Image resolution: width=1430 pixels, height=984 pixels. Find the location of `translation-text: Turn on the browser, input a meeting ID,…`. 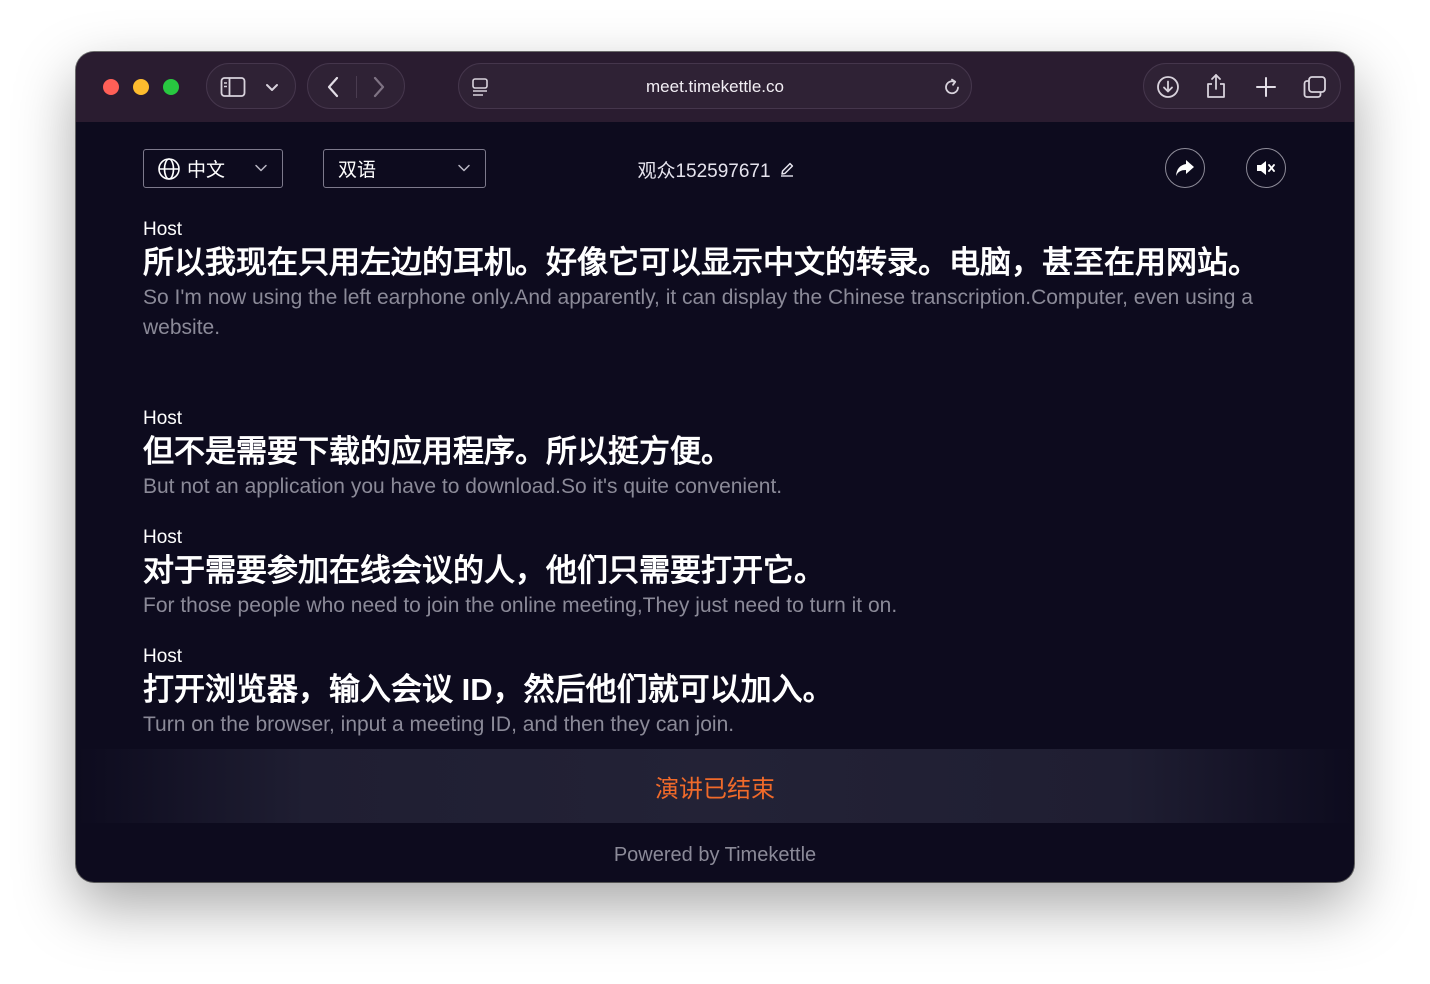

translation-text: Turn on the browser, input a meeting ID,… is located at coordinates (439, 724).